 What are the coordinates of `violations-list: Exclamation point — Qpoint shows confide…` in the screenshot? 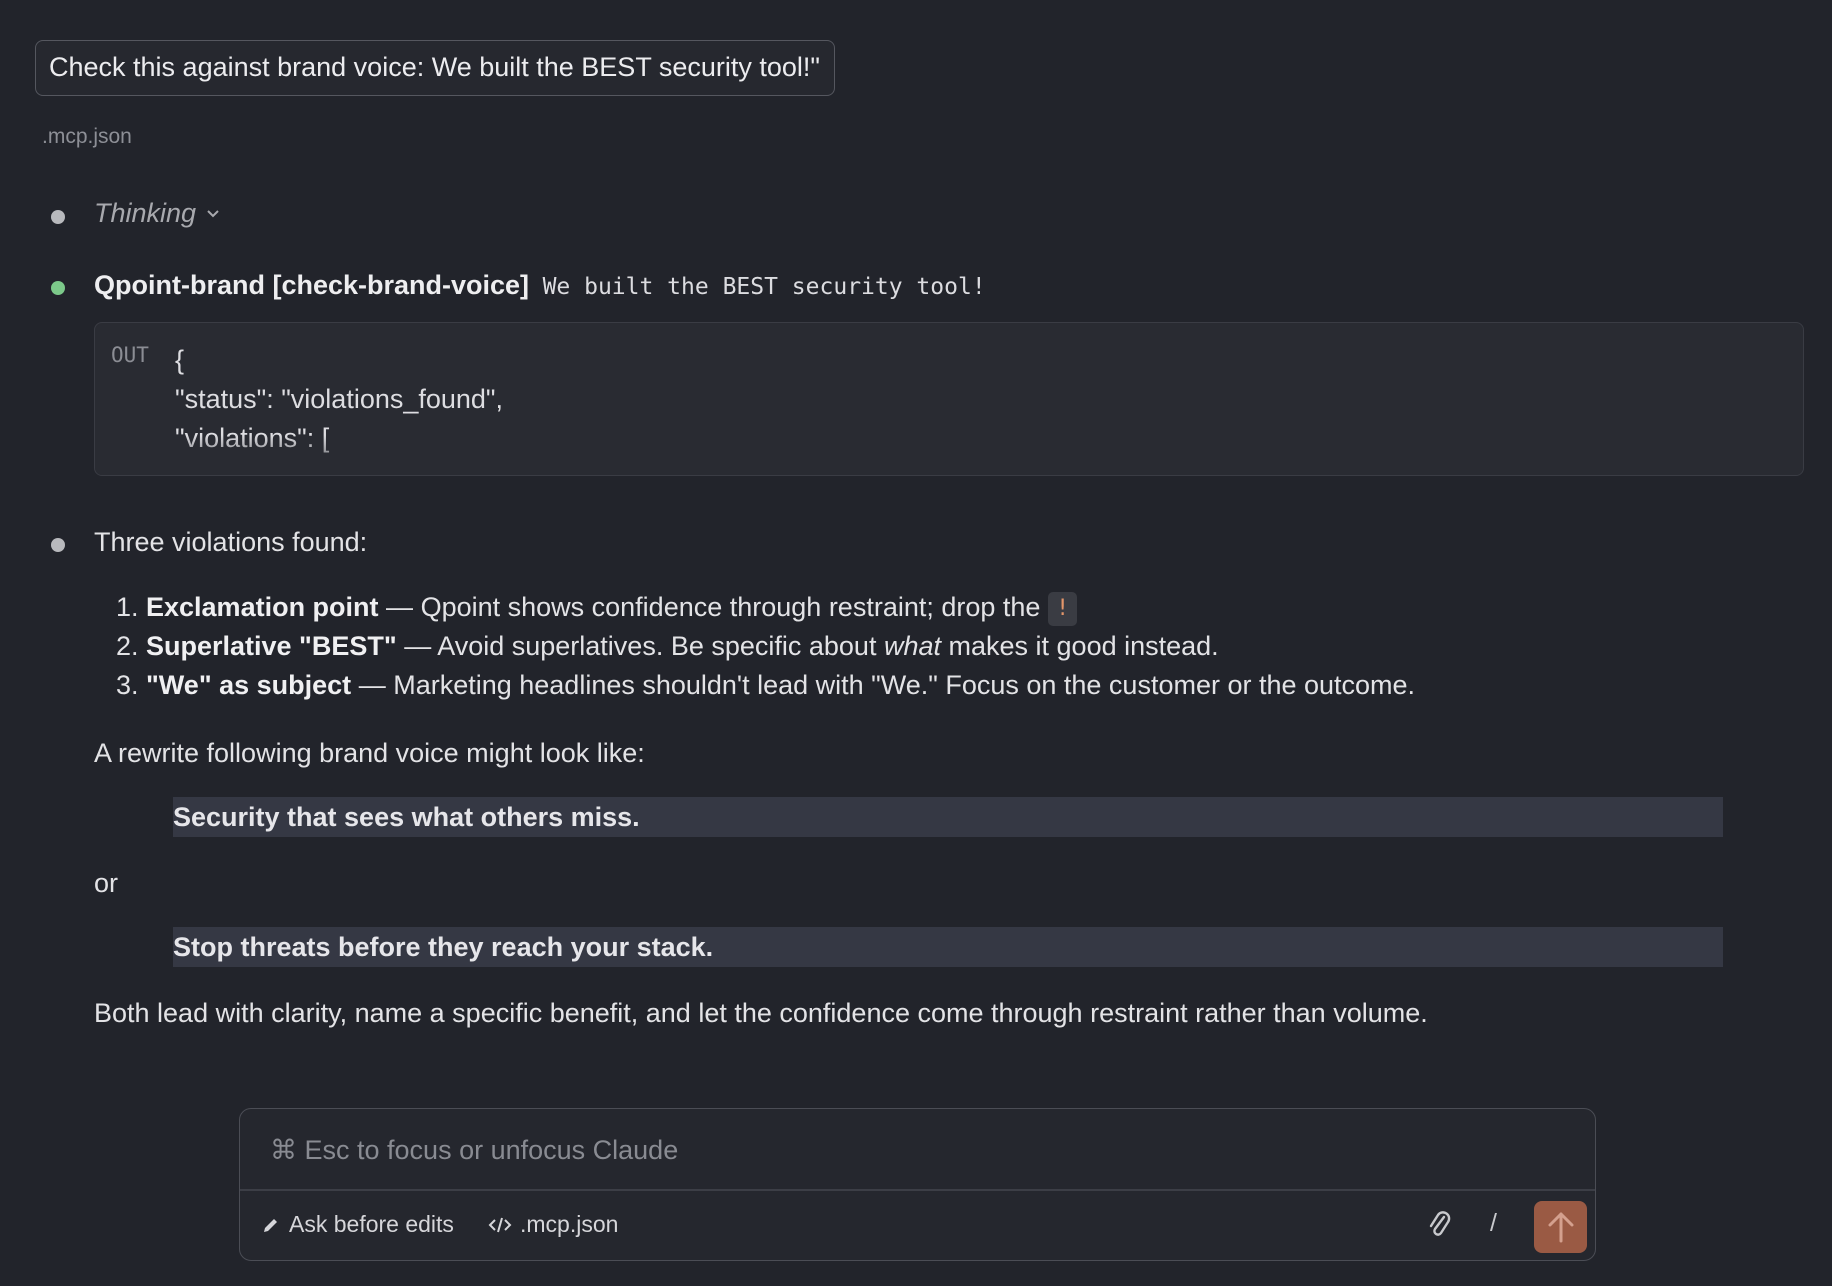 It's located at (920, 646).